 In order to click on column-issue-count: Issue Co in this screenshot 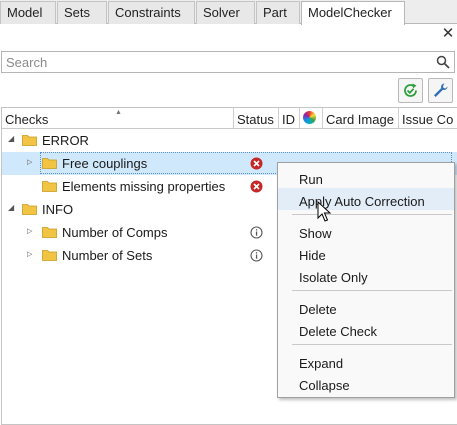, I will do `click(428, 118)`.